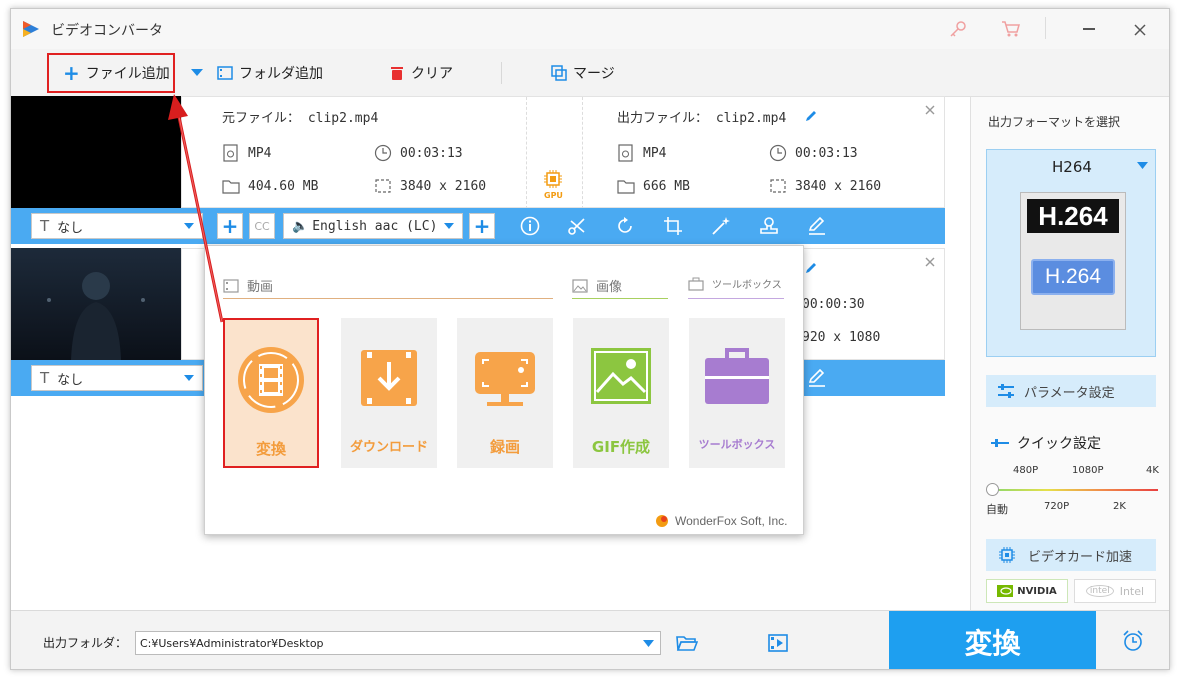 The image size is (1180, 680). I want to click on nvidia-button: NVIDIA, so click(1027, 591).